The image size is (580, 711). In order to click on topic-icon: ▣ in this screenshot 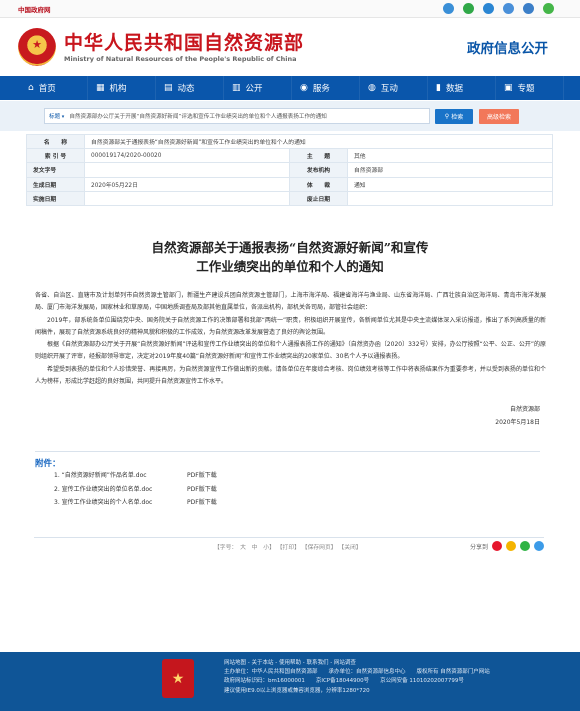, I will do `click(508, 88)`.